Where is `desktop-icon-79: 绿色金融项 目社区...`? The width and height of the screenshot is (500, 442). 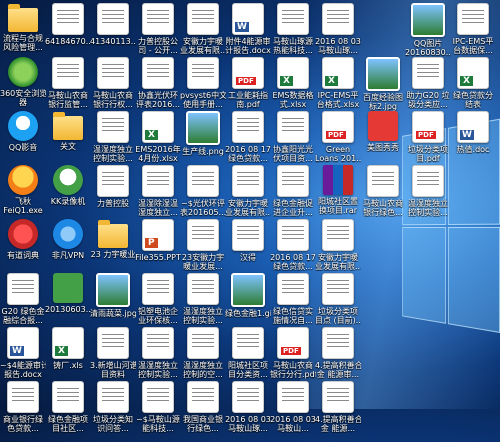 desktop-icon-79: 绿色金融项 目社区... is located at coordinates (68, 410).